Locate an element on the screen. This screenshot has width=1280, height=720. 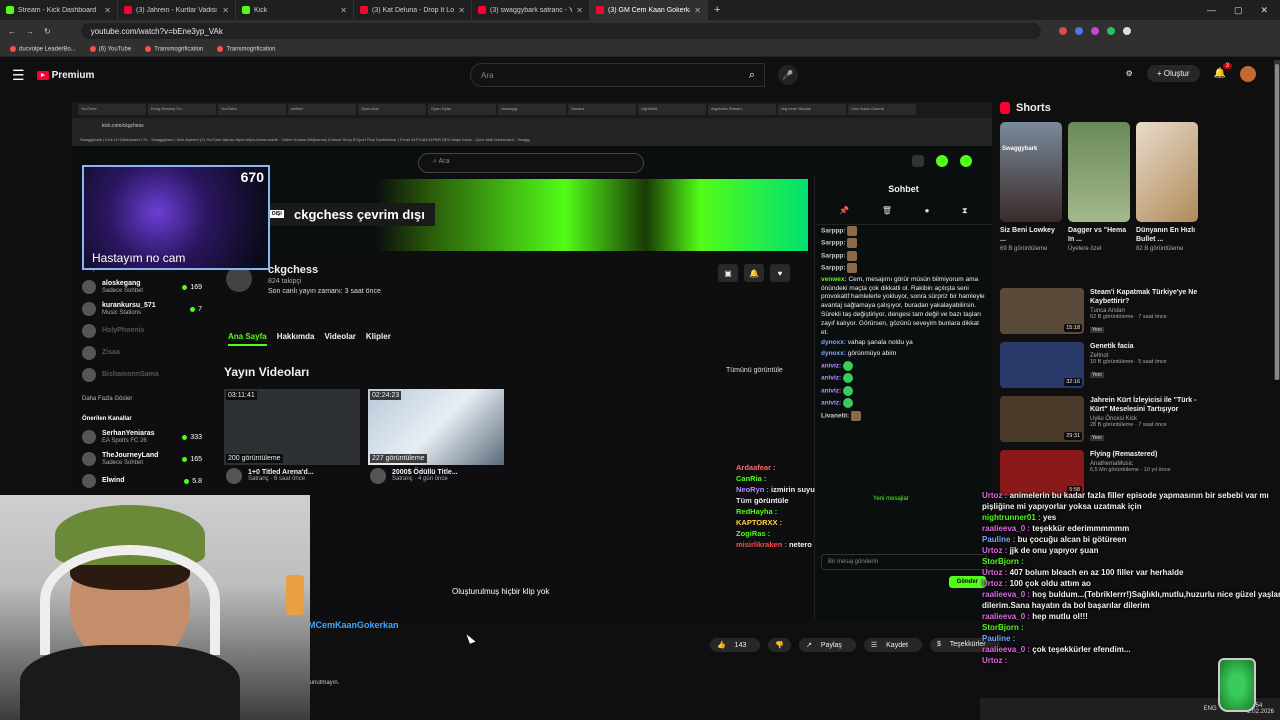
avatar is located at coordinates (1248, 73).